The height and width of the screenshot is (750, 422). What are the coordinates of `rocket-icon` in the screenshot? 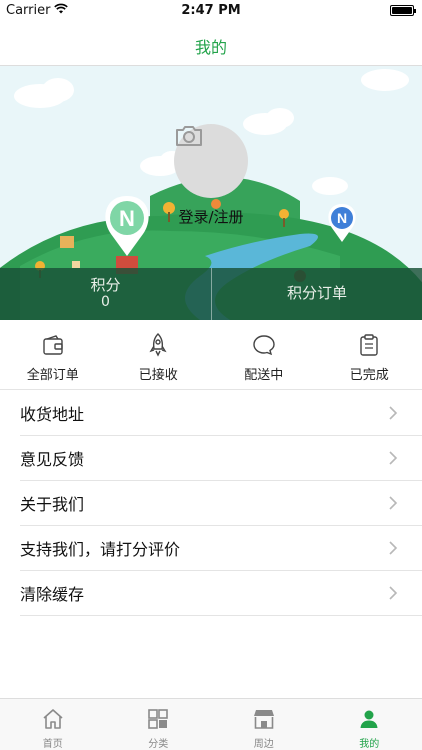 It's located at (158, 345).